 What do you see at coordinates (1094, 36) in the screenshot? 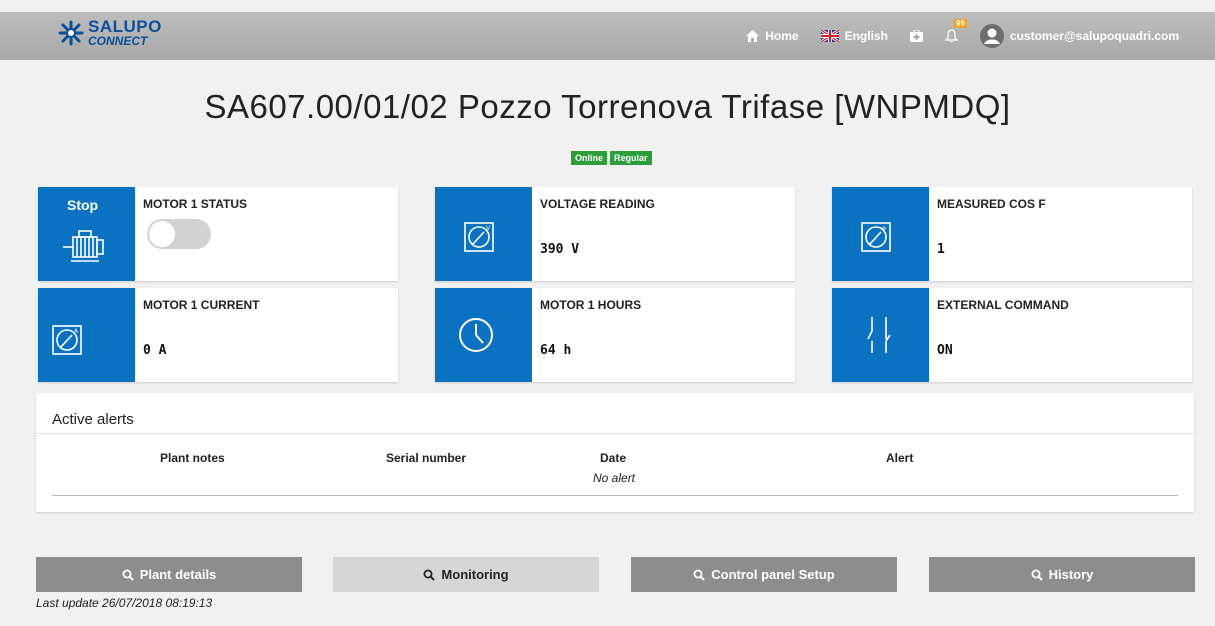
I see `user-email: customer@salupoquadri.com` at bounding box center [1094, 36].